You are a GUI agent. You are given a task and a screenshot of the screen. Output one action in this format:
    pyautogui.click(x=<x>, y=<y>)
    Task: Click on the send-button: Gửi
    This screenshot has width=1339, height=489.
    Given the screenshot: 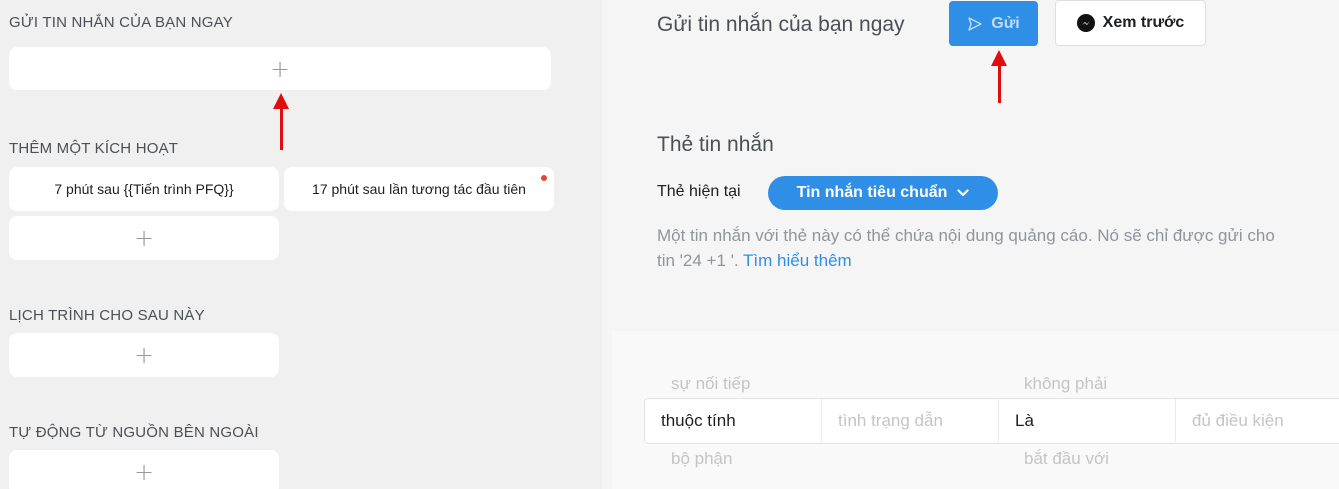 What is the action you would take?
    pyautogui.click(x=993, y=23)
    